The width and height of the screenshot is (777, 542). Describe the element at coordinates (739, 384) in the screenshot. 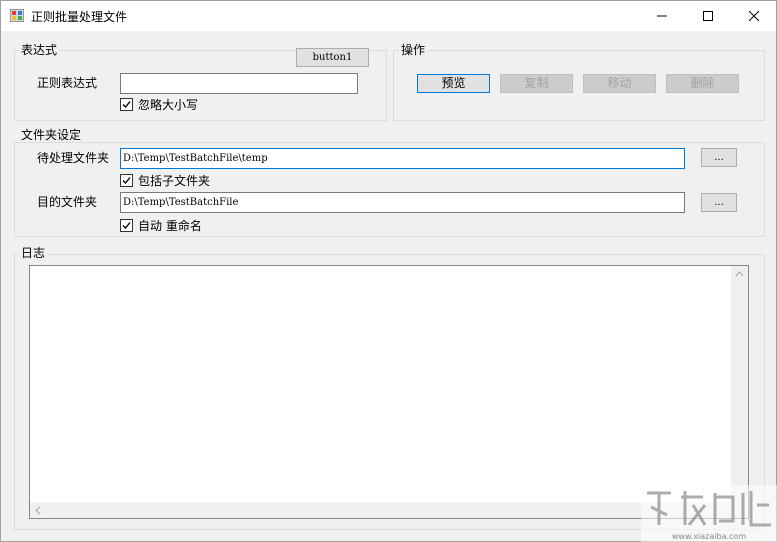

I see `vertical-scrollbar` at that location.